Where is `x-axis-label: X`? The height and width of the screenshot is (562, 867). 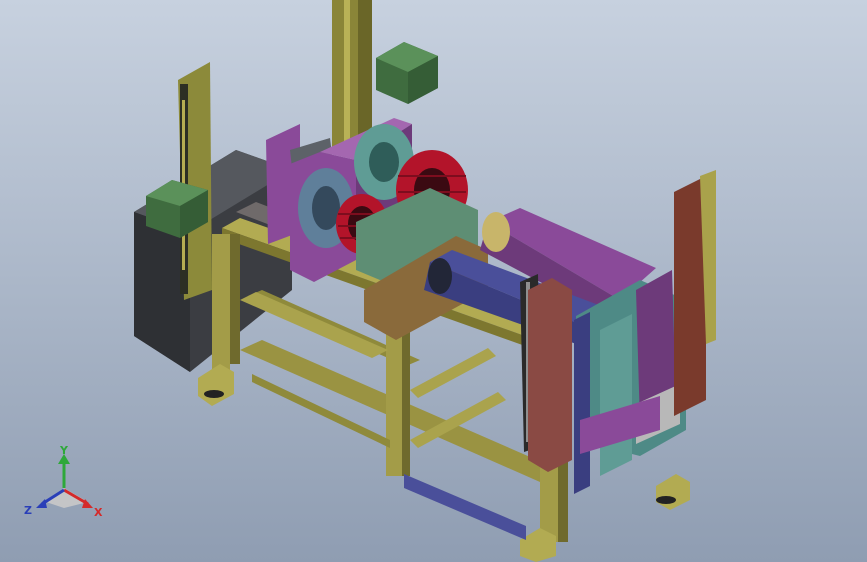
x-axis-label: X is located at coordinates (98, 512).